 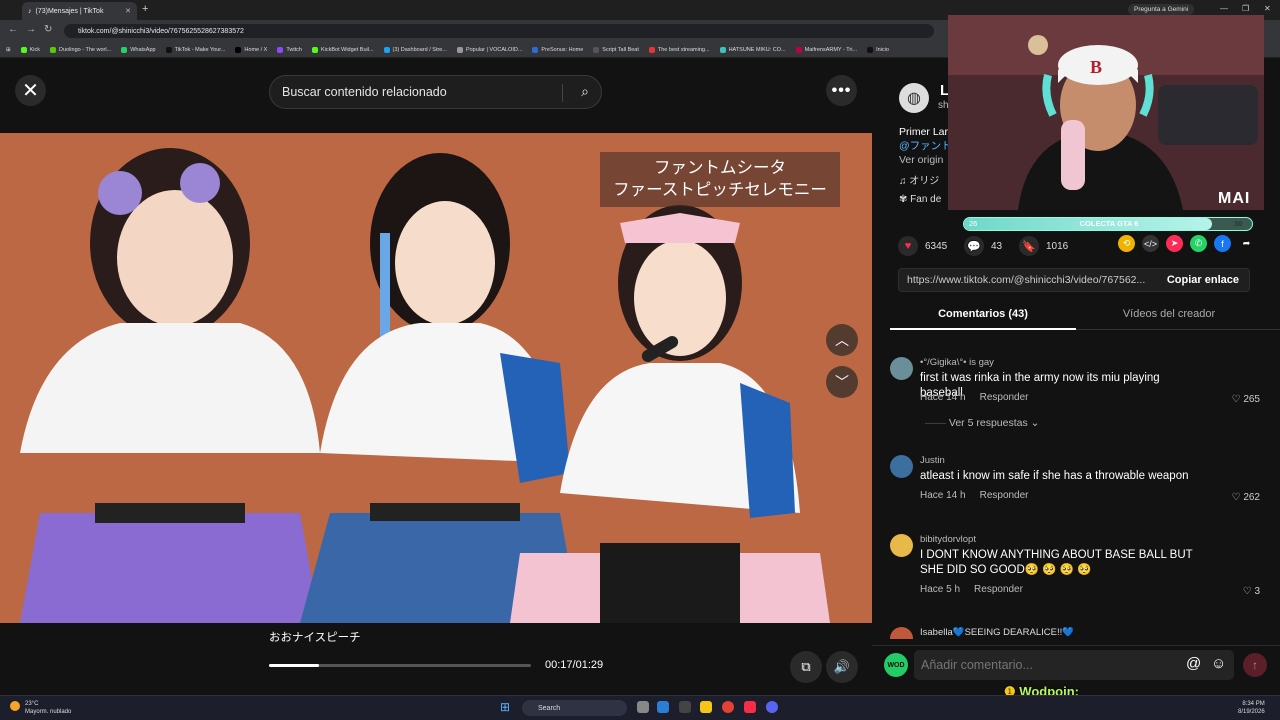 I want to click on embed-icon: </>, so click(x=1150, y=243).